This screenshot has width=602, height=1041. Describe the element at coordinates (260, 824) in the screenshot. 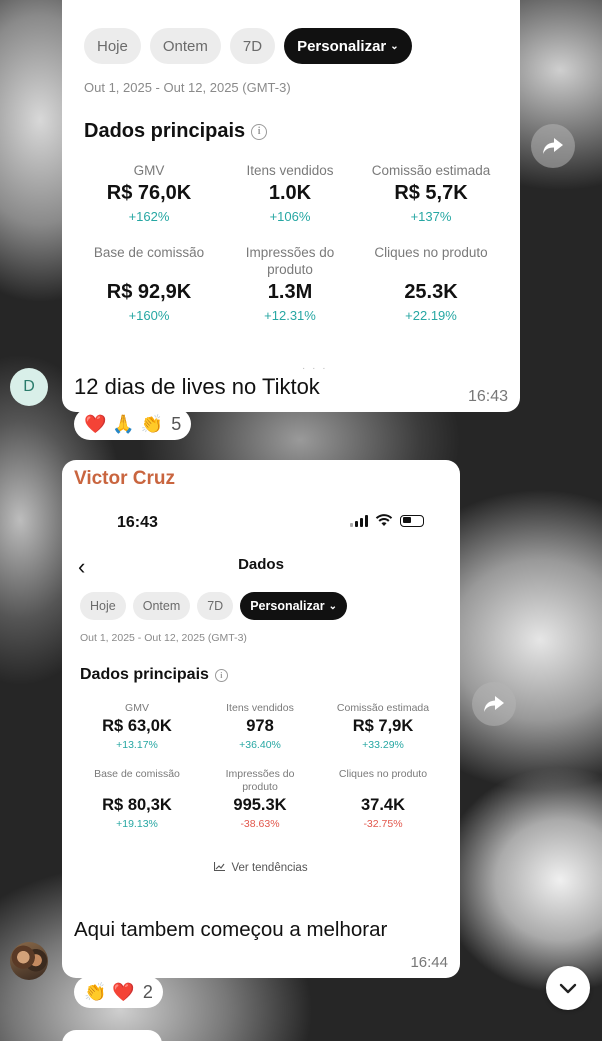

I see `metric-delta: -38.63%` at that location.